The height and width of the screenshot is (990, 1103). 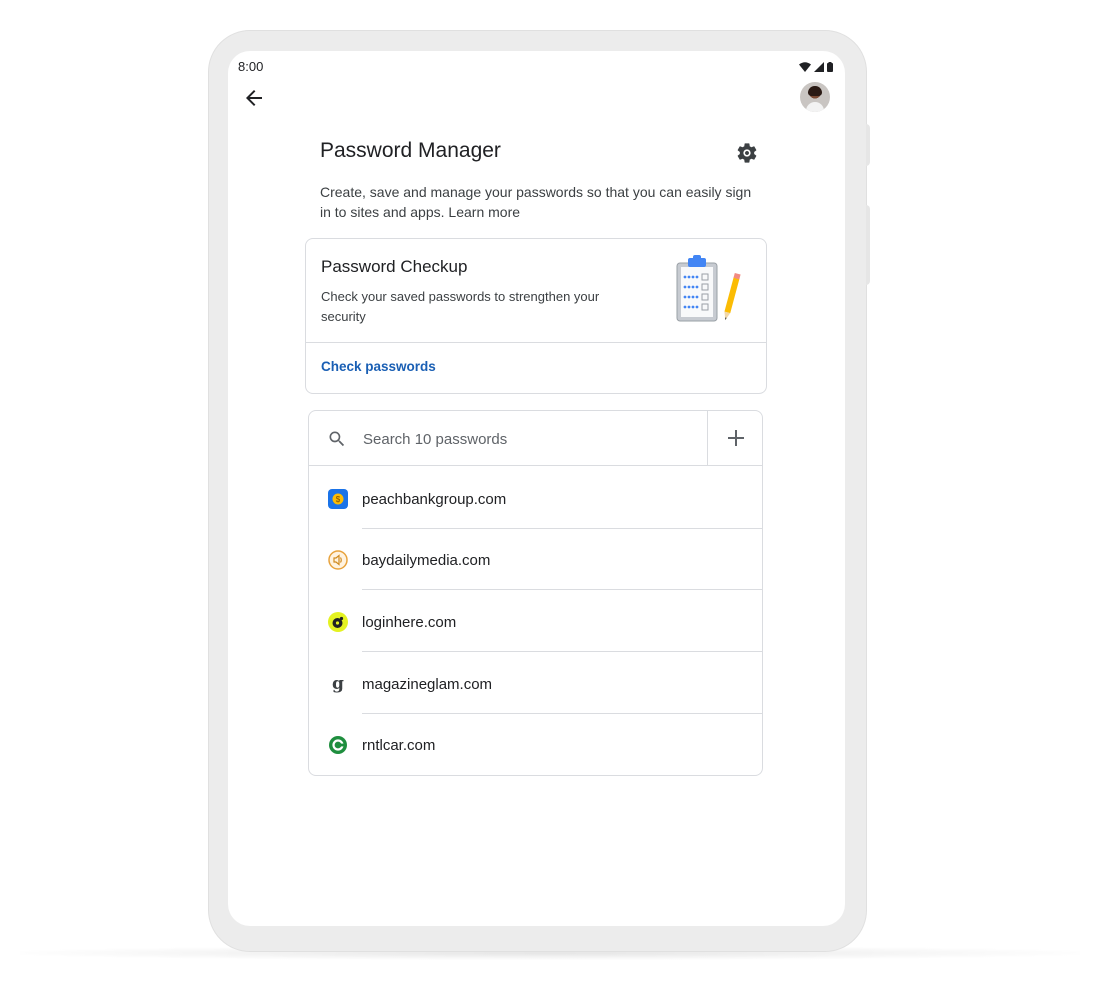 What do you see at coordinates (378, 366) in the screenshot?
I see `check-passwords-button: Check passwords` at bounding box center [378, 366].